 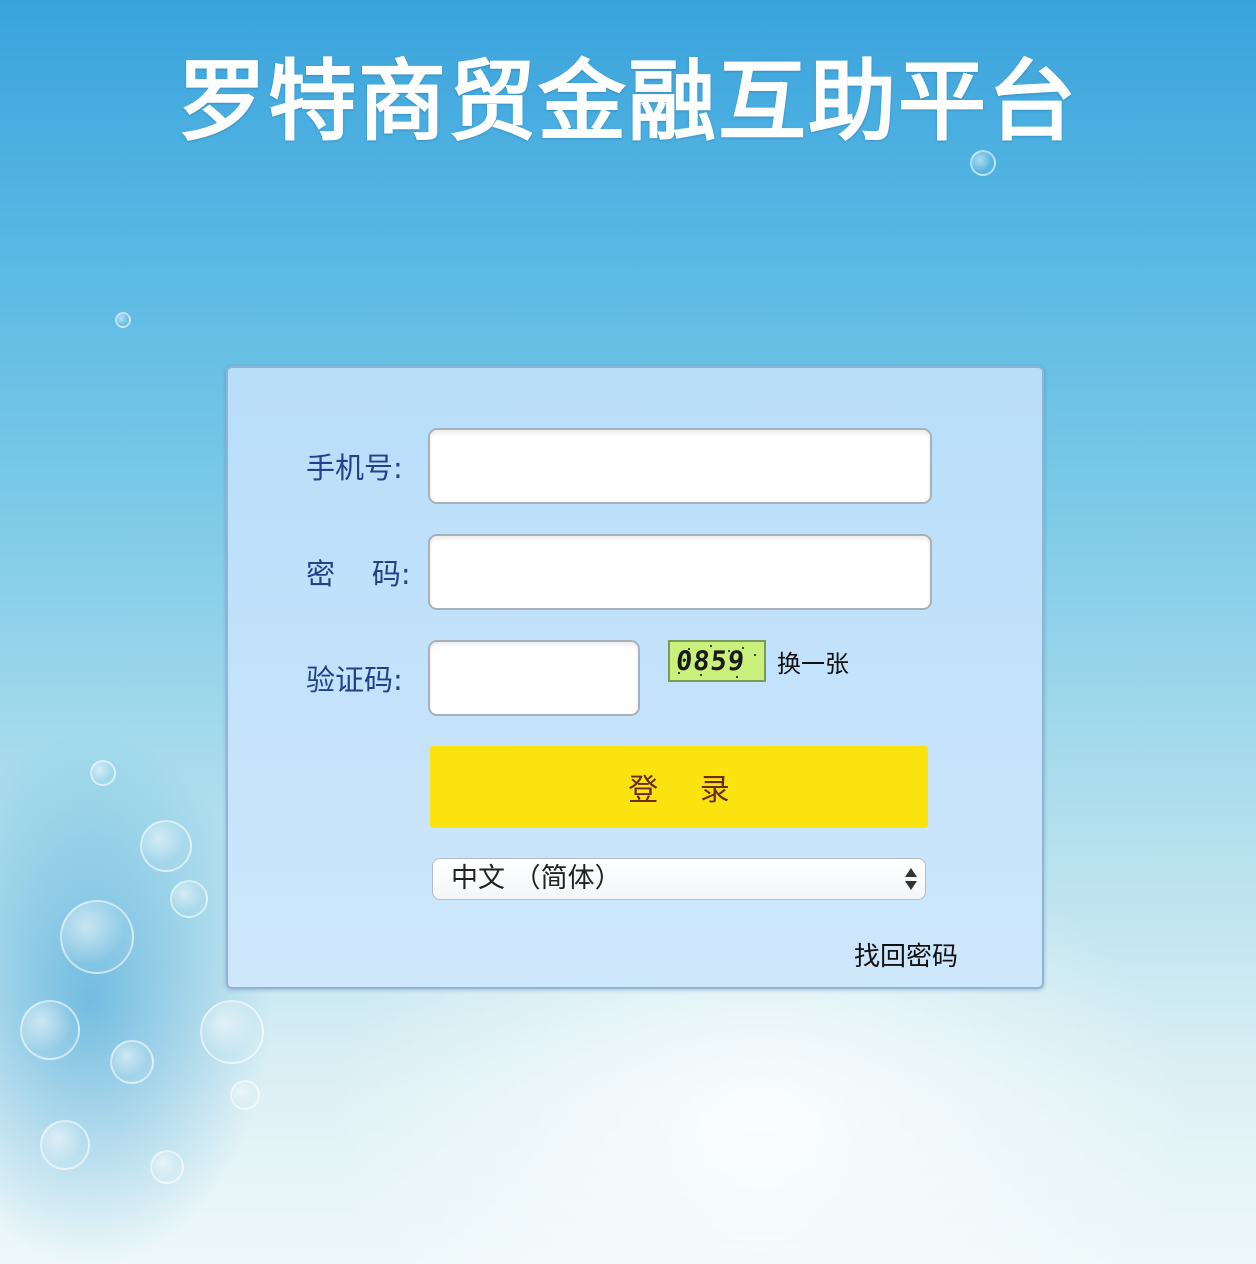 What do you see at coordinates (354, 680) in the screenshot?
I see `captcha-label: 验证码:` at bounding box center [354, 680].